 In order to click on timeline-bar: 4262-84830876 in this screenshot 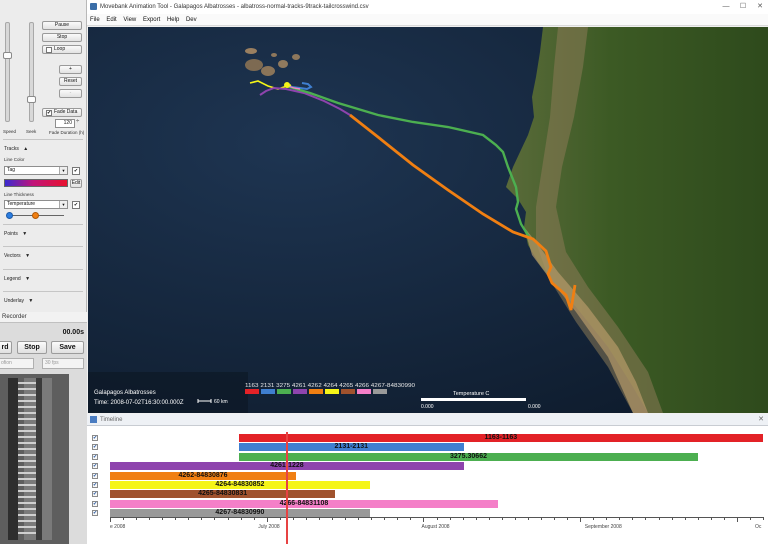, I will do `click(203, 475)`.